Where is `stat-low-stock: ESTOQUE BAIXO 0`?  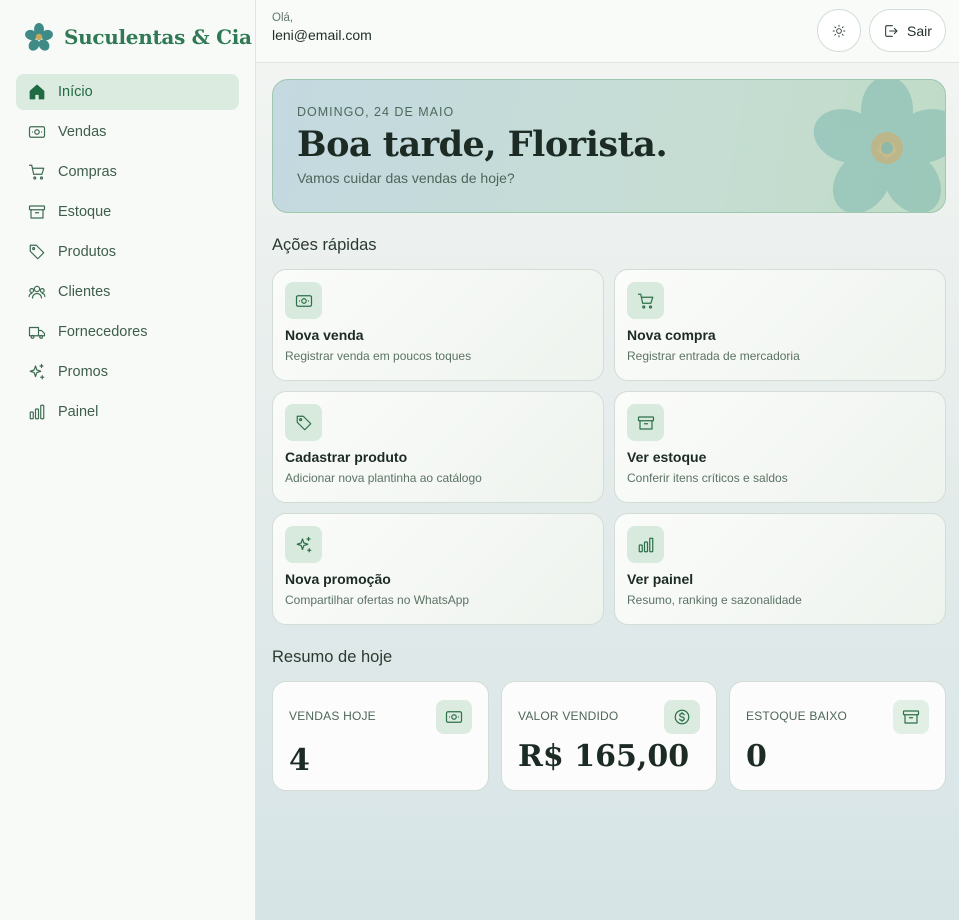
stat-low-stock: ESTOQUE BAIXO 0 is located at coordinates (837, 736).